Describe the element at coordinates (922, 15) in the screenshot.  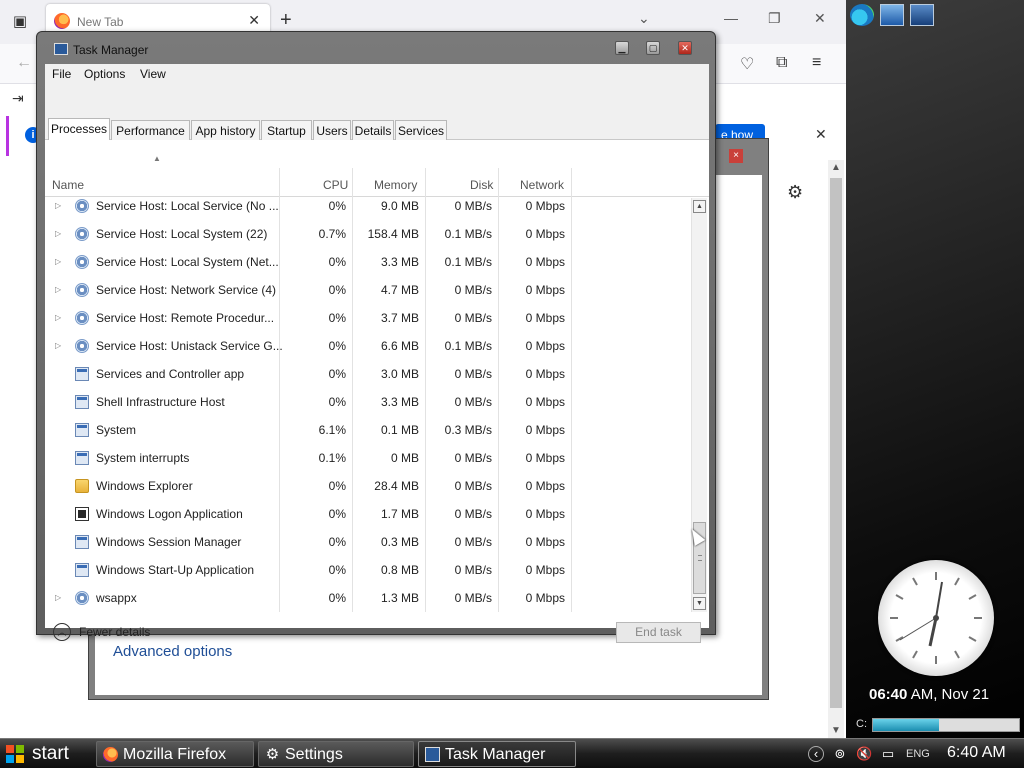
I see `switch-windows-icon` at that location.